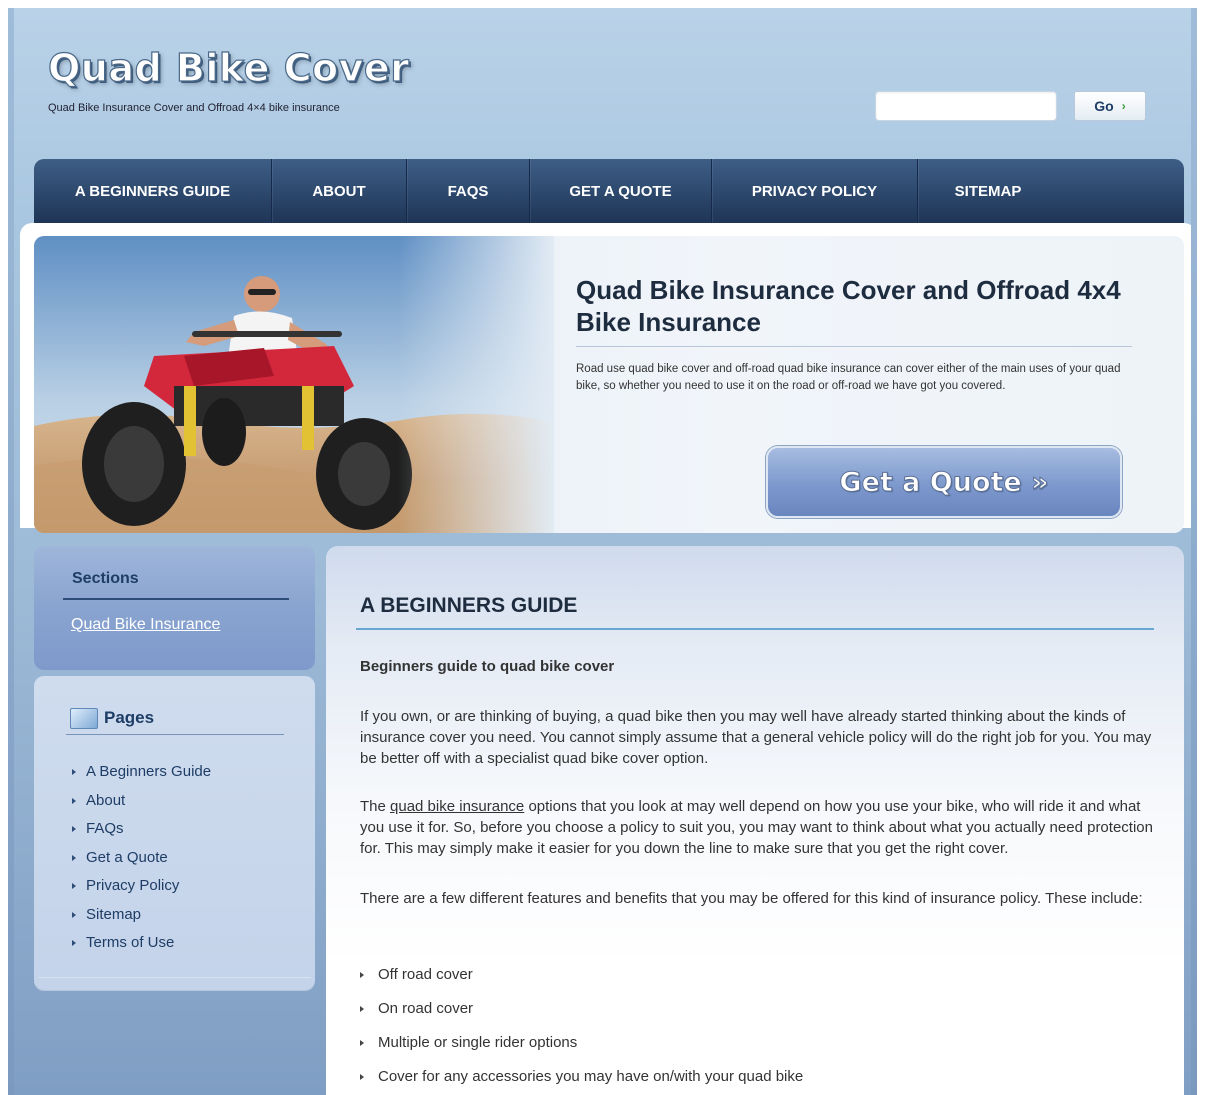 The height and width of the screenshot is (1095, 1205). What do you see at coordinates (581, 1017) in the screenshot?
I see `list-item: On road cover` at bounding box center [581, 1017].